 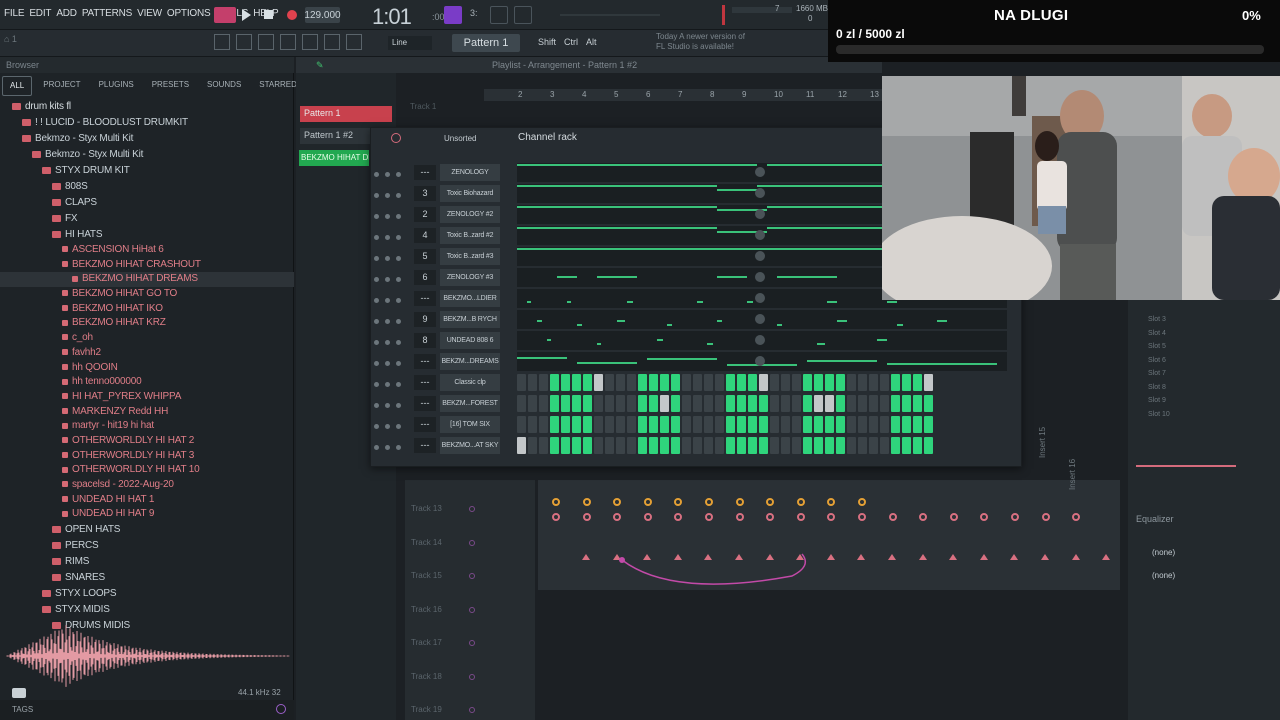 What do you see at coordinates (571, 42) in the screenshot?
I see `ctrl-key: Ctrl` at bounding box center [571, 42].